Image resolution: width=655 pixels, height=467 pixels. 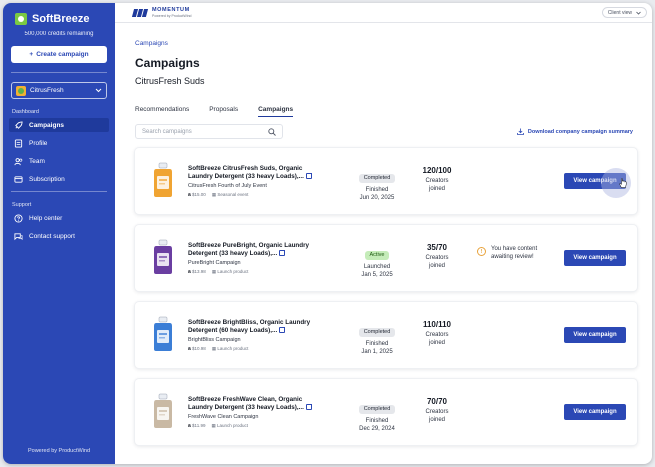 I want to click on review-notice: ! You have content awaiting review!, so click(x=514, y=254).